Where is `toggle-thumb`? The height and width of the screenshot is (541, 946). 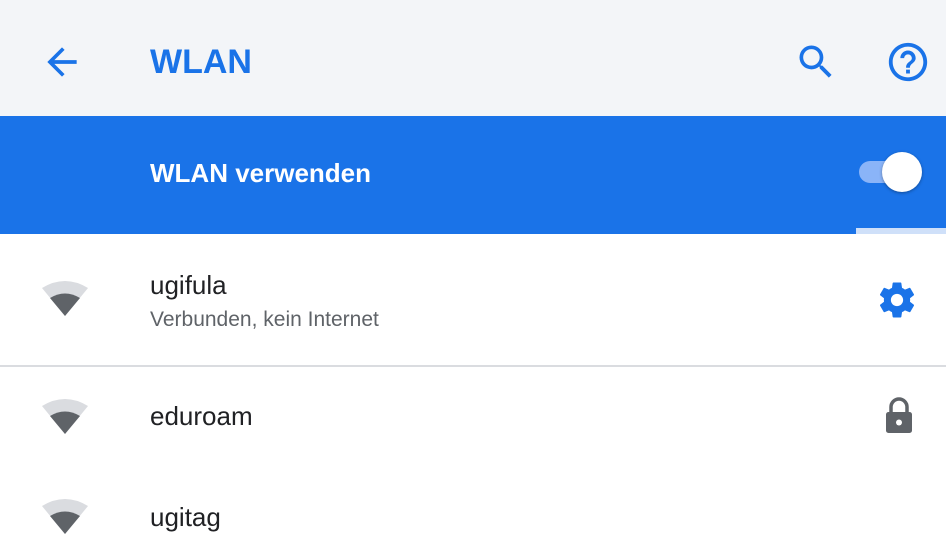
toggle-thumb is located at coordinates (902, 172).